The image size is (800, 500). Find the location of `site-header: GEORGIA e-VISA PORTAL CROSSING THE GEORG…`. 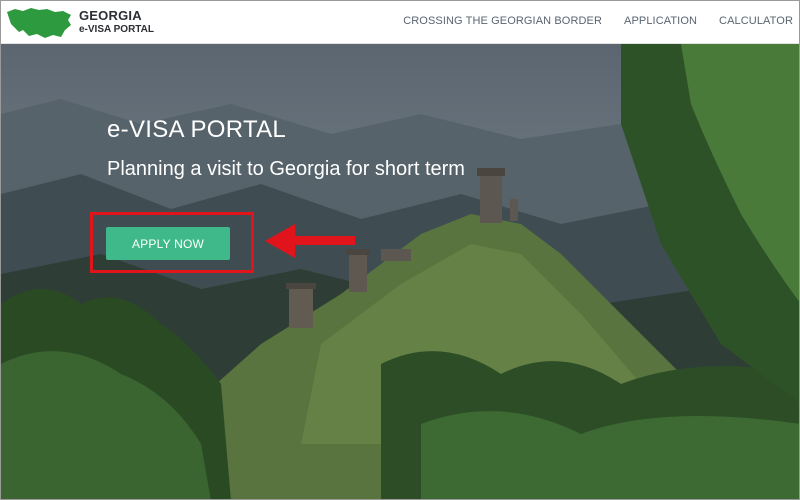

site-header: GEORGIA e-VISA PORTAL CROSSING THE GEORG… is located at coordinates (400, 22).